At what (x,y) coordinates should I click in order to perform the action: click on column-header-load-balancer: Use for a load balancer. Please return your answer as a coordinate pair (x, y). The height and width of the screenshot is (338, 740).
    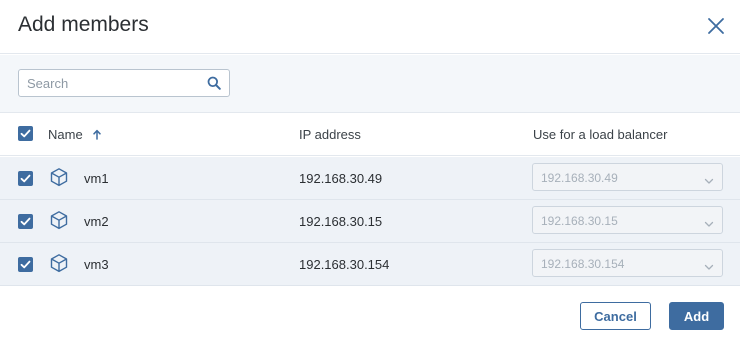
    Looking at the image, I should click on (600, 134).